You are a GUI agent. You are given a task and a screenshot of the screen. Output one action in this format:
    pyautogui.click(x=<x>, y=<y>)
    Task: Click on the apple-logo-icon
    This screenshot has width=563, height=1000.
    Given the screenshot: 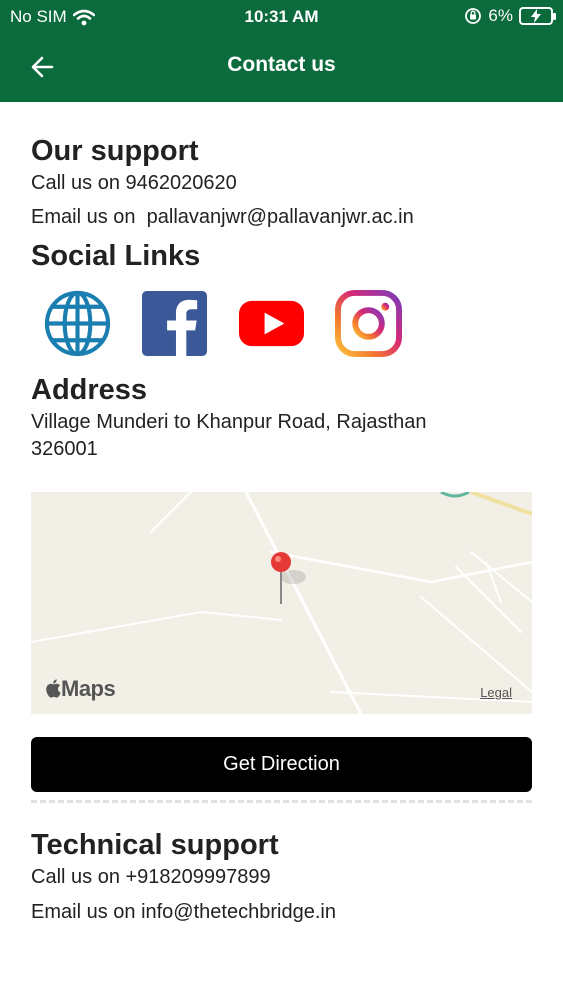 What is the action you would take?
    pyautogui.click(x=53, y=688)
    